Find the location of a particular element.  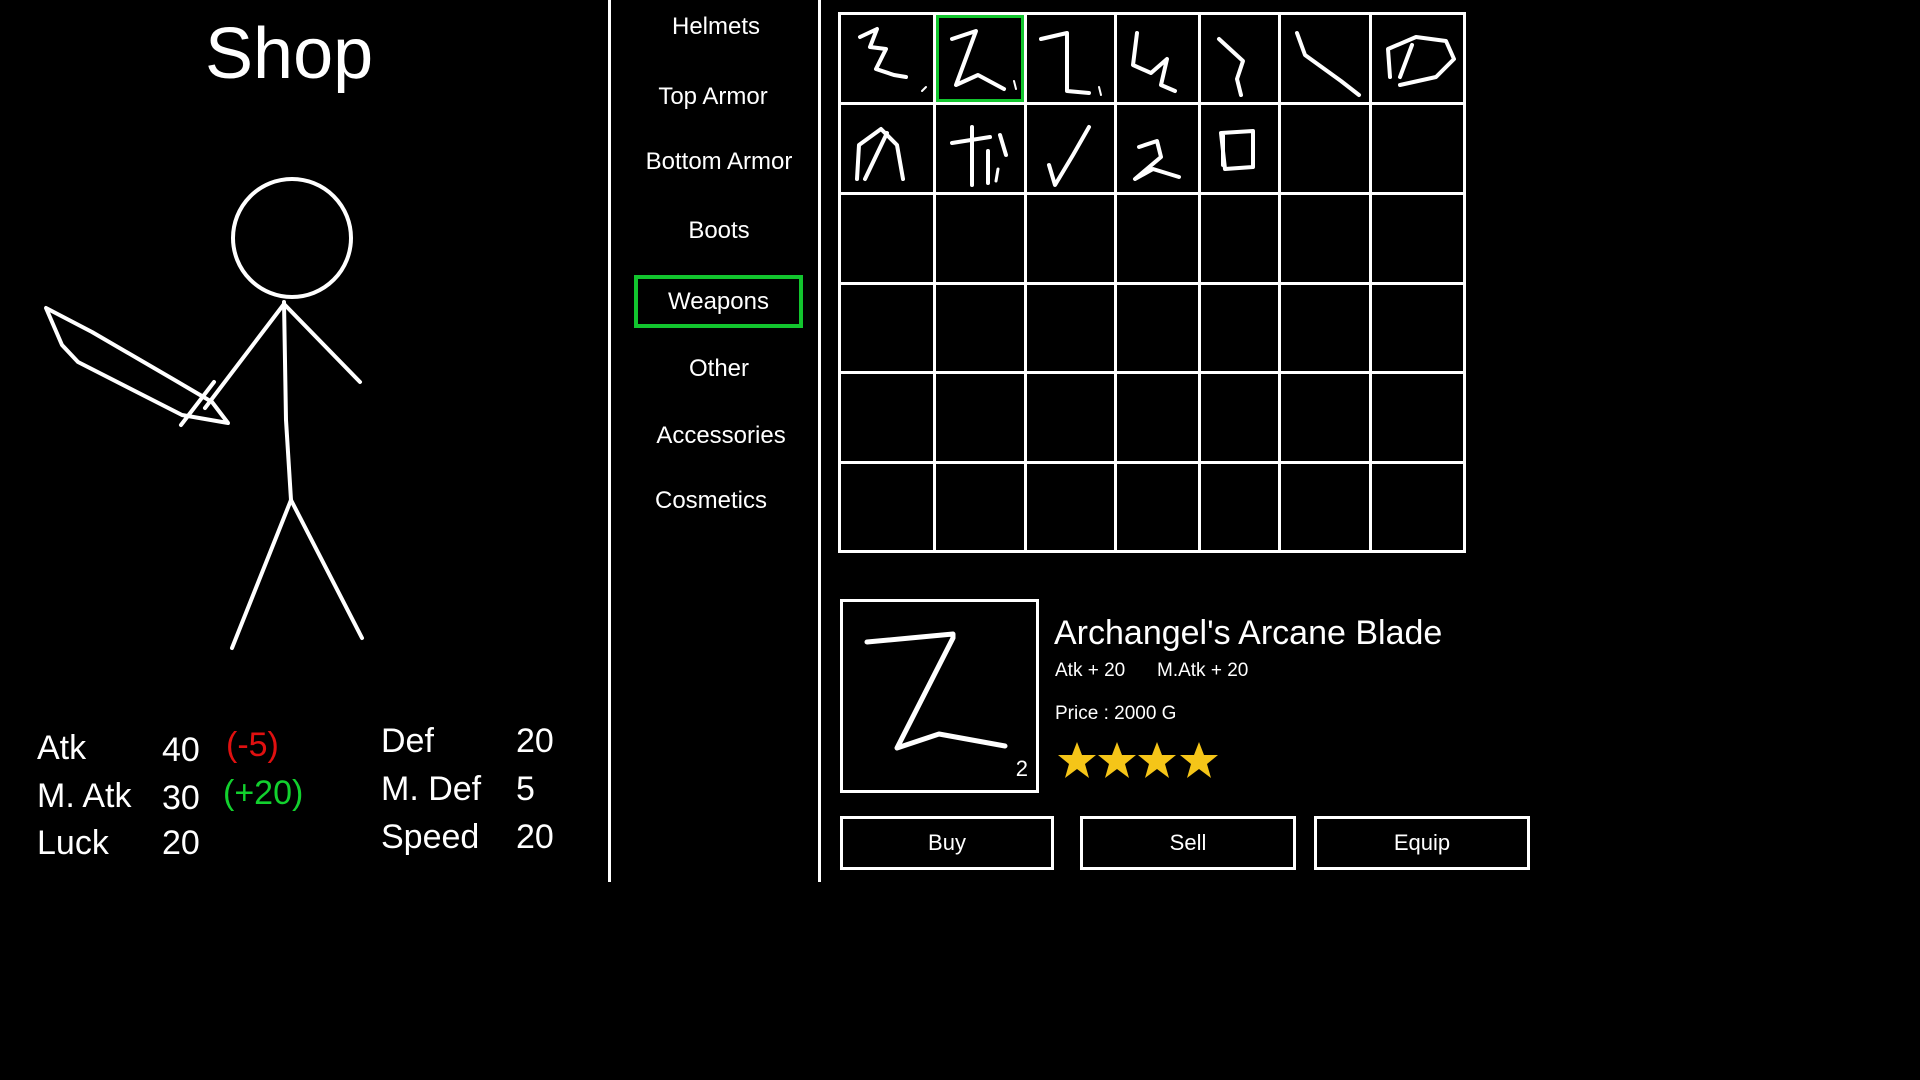

item-name: Archangel's Arcane Blade is located at coordinates (1248, 633).